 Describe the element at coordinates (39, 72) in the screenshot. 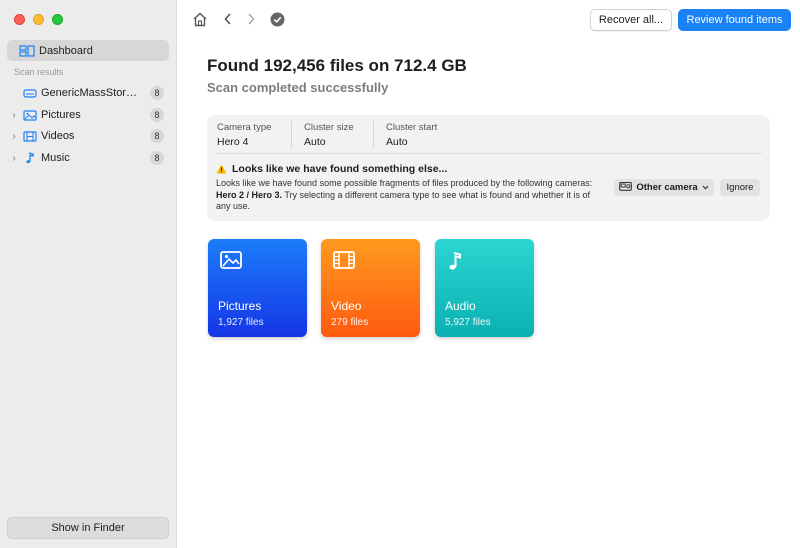

I see `scan-results-heading: Scan results` at that location.